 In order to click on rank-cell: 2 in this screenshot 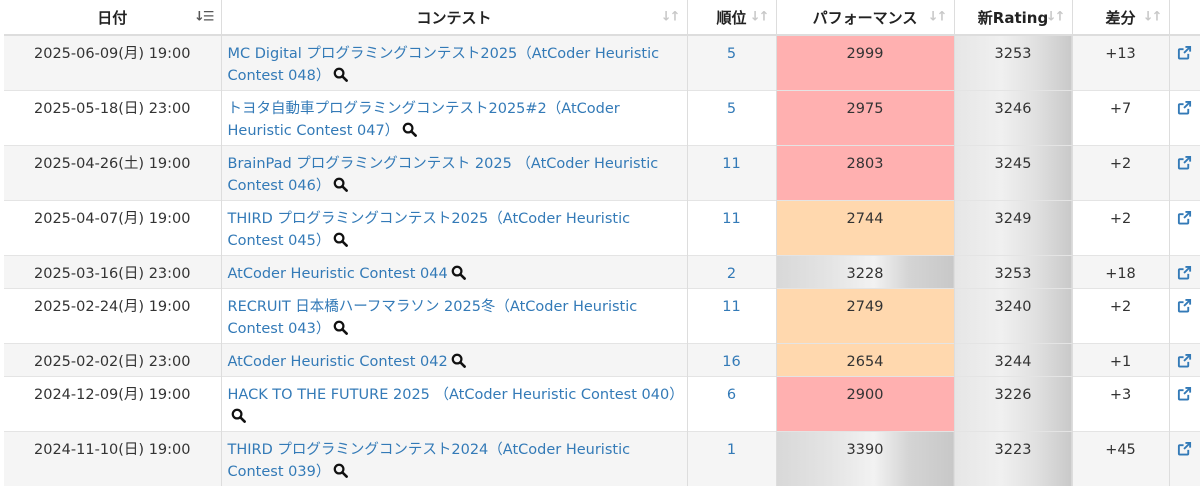, I will do `click(732, 271)`.